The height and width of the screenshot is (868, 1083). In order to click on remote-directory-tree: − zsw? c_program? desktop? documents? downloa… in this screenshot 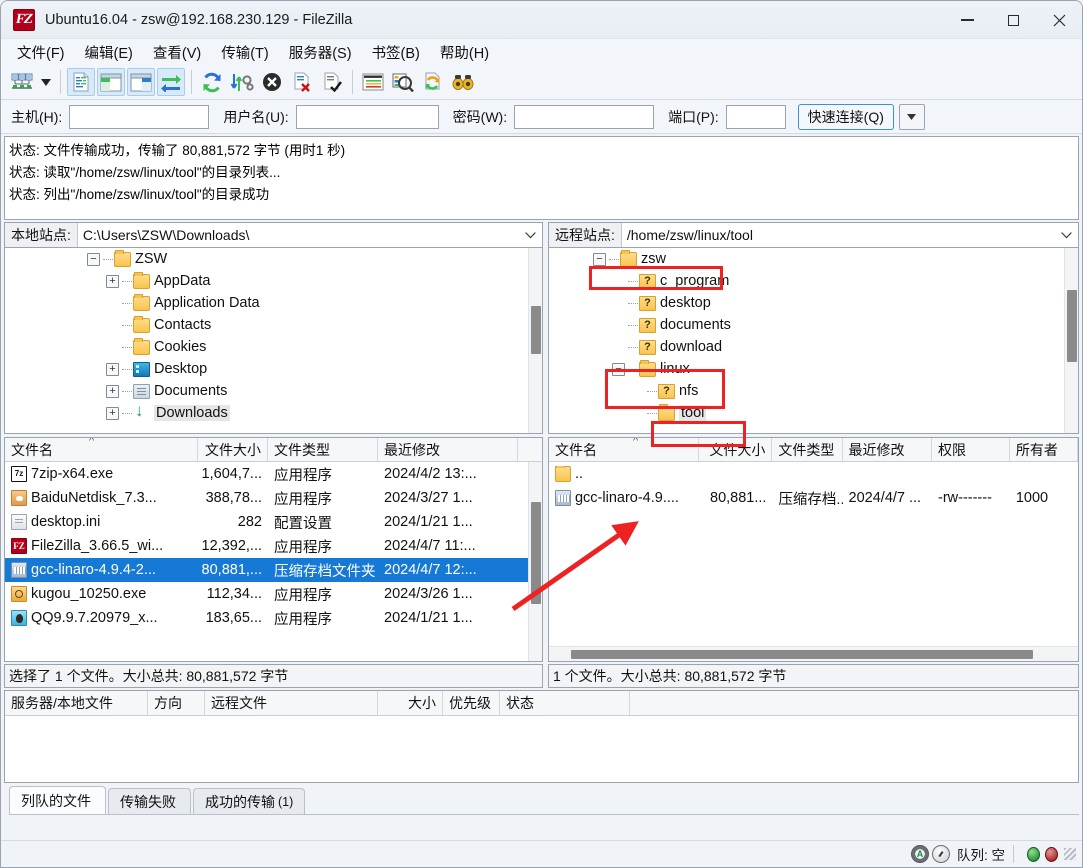, I will do `click(813, 341)`.